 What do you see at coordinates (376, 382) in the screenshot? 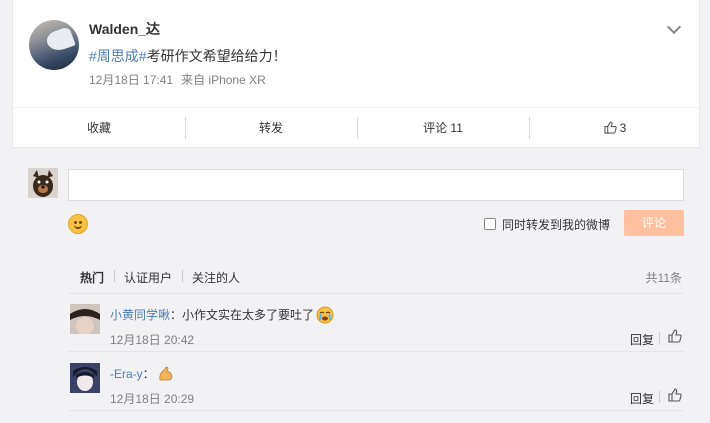
I see `comment-item: -Era-y： 12月18日 20:29 回复` at bounding box center [376, 382].